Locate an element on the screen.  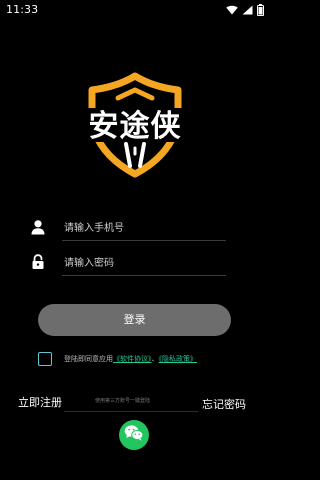
password-underline is located at coordinates (144, 275).